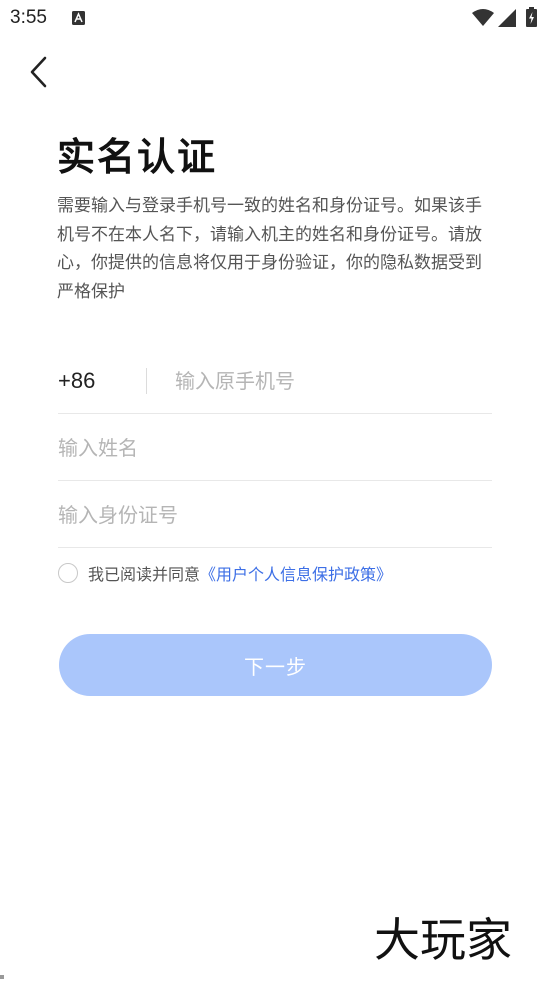 This screenshot has width=551, height=981. What do you see at coordinates (2, 977) in the screenshot?
I see `corner-mark` at bounding box center [2, 977].